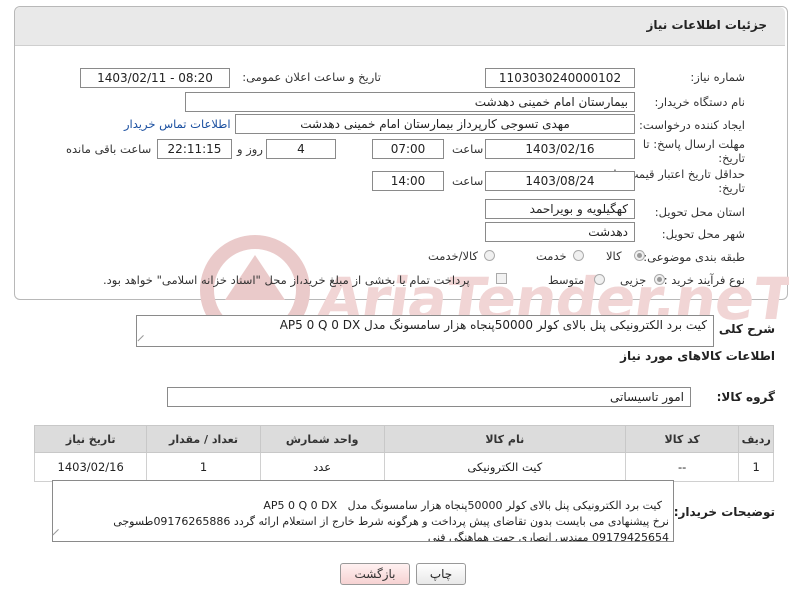  I want to click on table-row: 1 -- کیت الکترونیکی عدد 1 1403/02/16, so click(403, 467).